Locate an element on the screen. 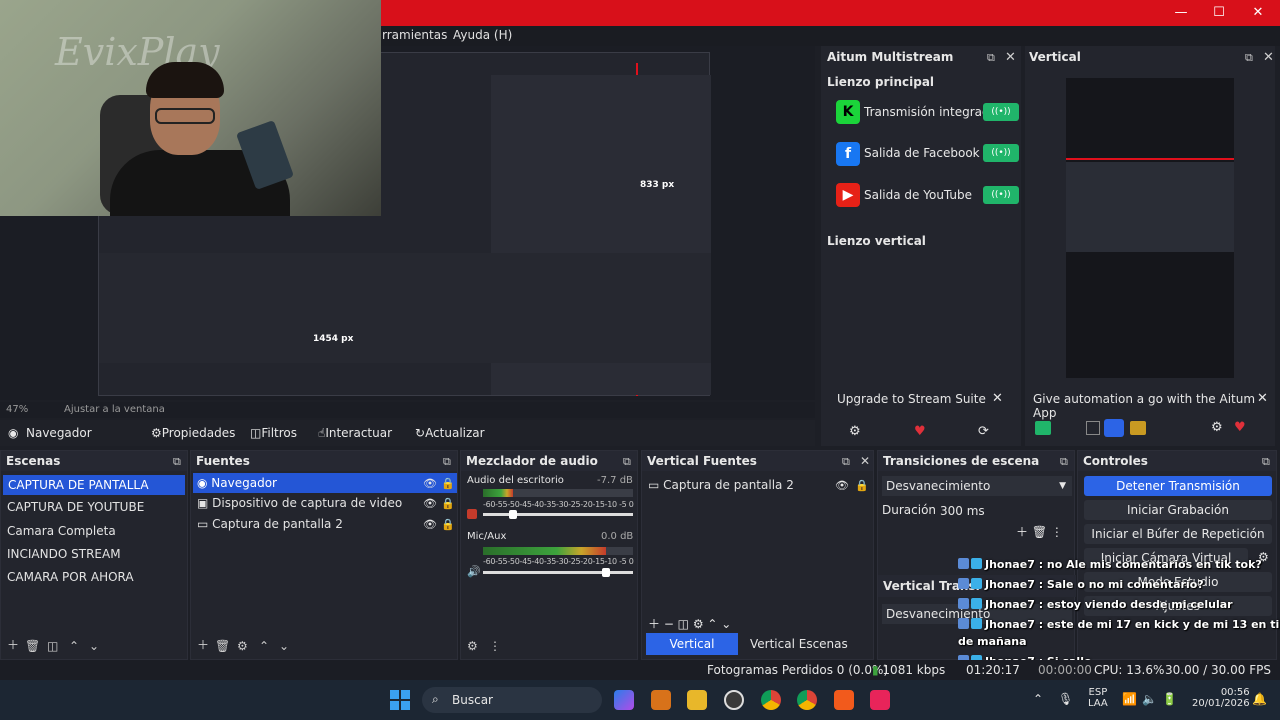 The image size is (1280, 720). scene-filter-icon: ◫ is located at coordinates (52, 646).